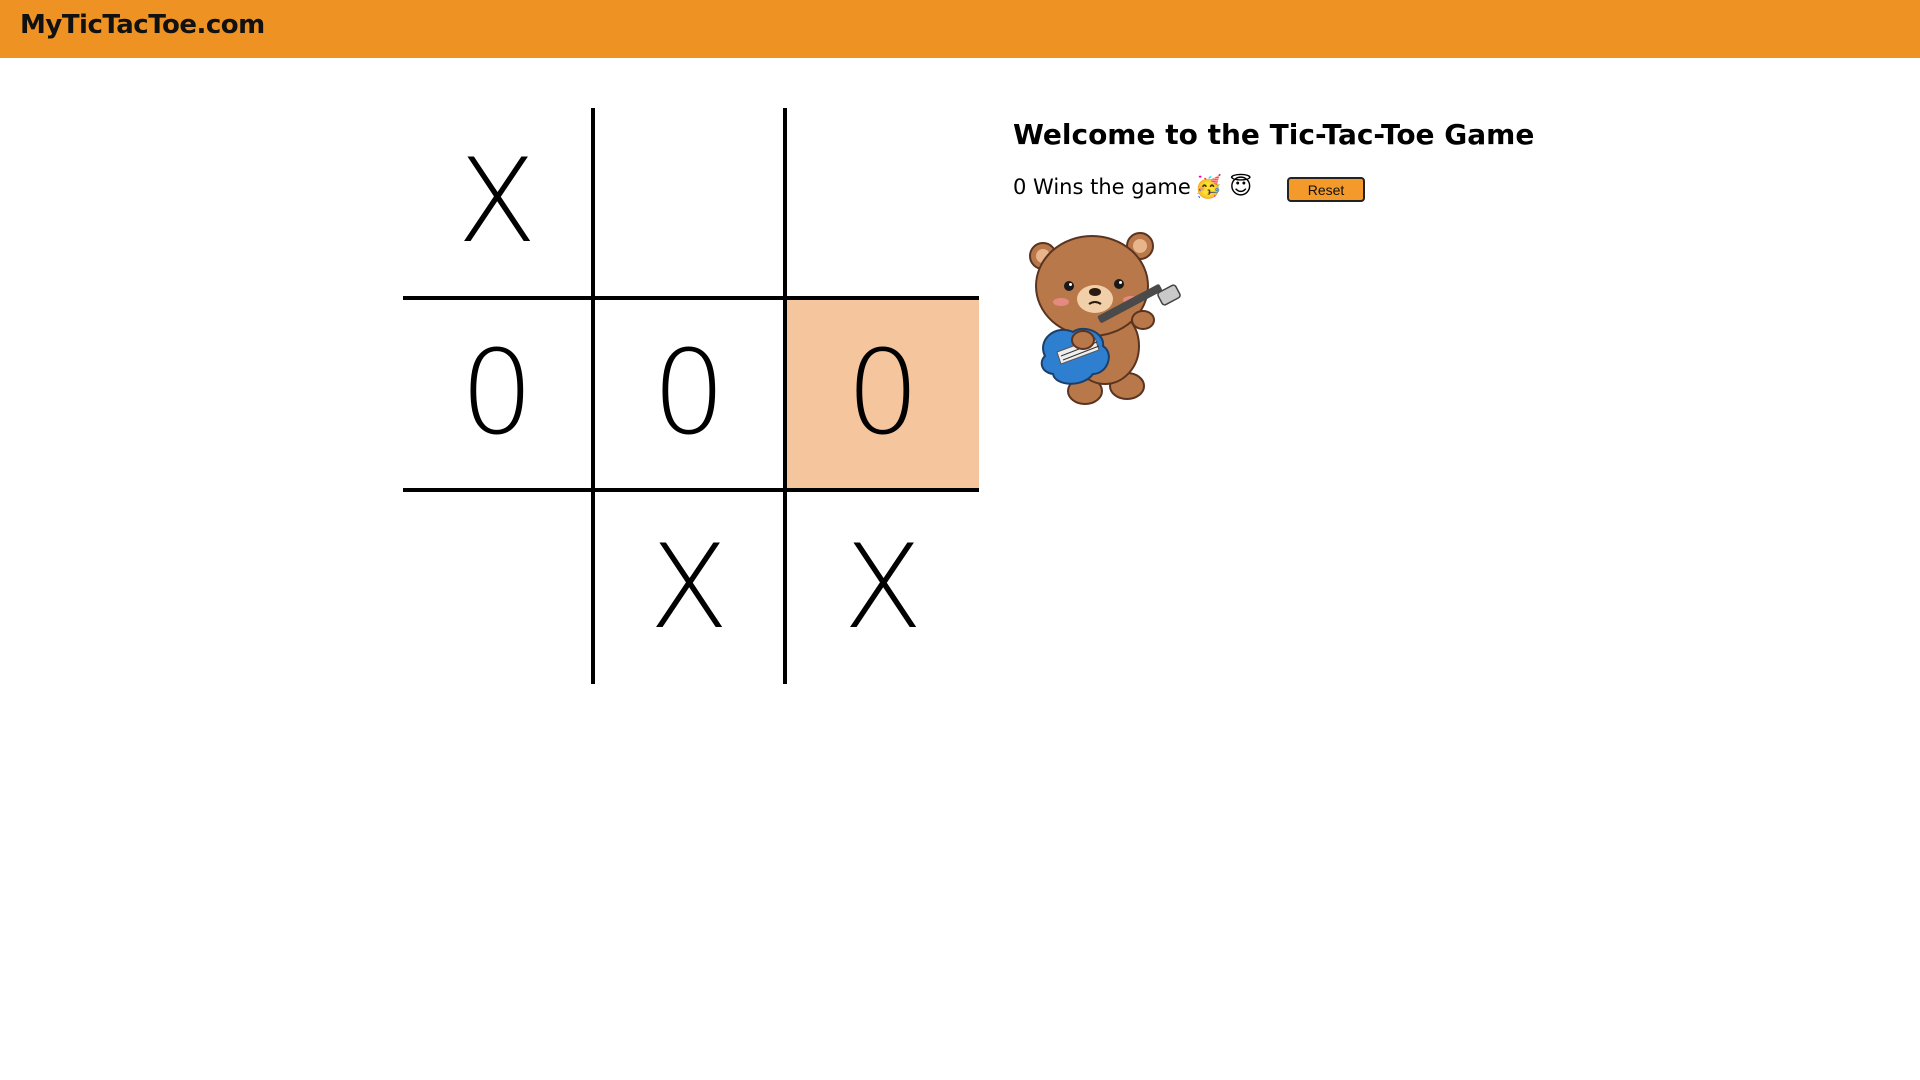 The image size is (1920, 1080). I want to click on teddy-bear-guitar-icon, so click(1105, 318).